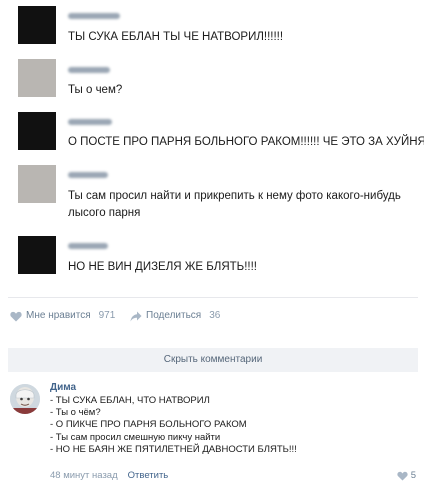 The height and width of the screenshot is (488, 426). I want to click on post-actions: Мне нравится 971 Поделиться 36, so click(213, 316).